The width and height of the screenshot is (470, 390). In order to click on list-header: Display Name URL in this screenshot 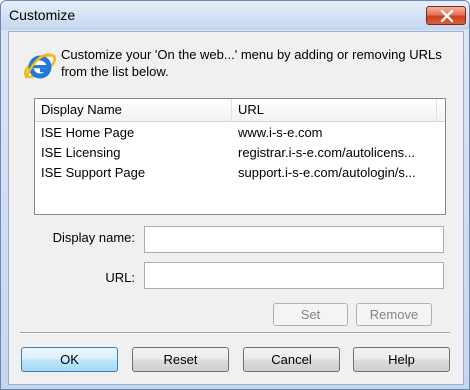, I will do `click(240, 110)`.